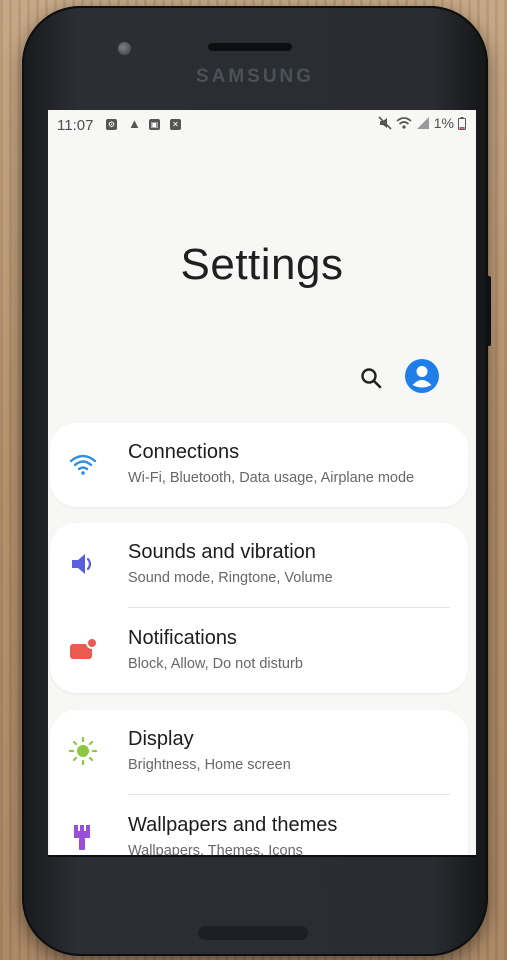  Describe the element at coordinates (82, 564) in the screenshot. I see `speaker-icon` at that location.